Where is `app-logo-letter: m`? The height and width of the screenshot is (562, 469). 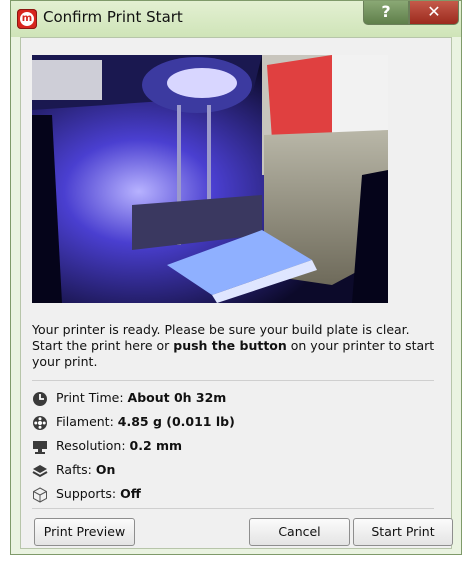
app-logo-letter: m is located at coordinates (27, 19).